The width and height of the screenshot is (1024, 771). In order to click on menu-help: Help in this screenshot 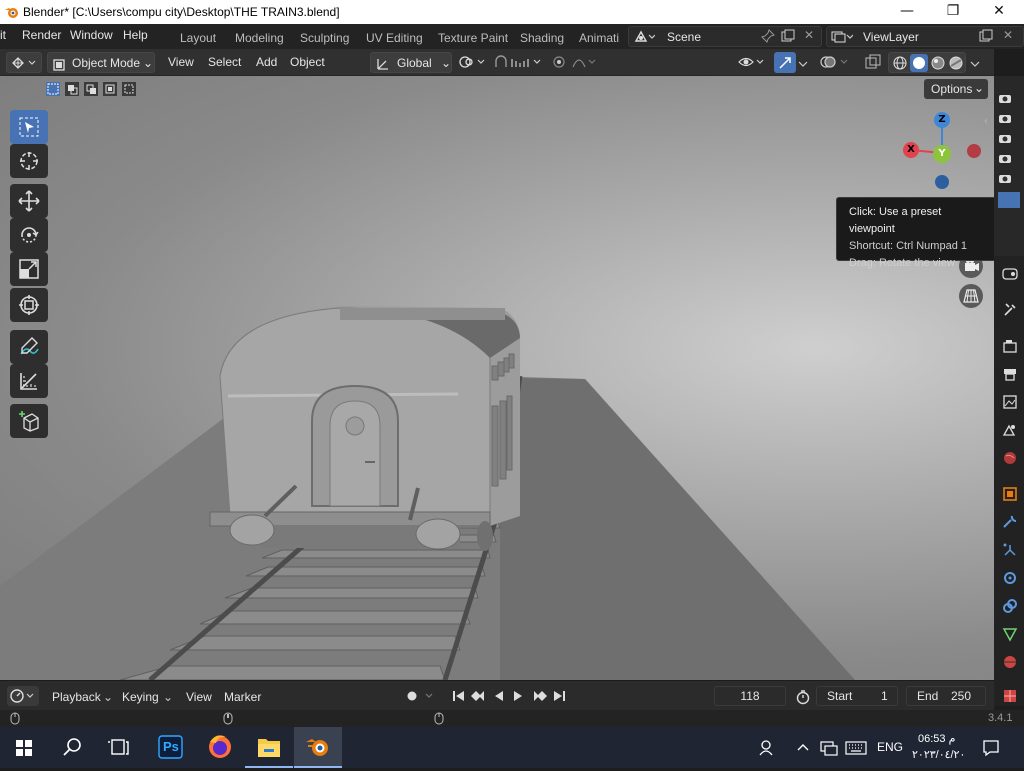, I will do `click(135, 35)`.